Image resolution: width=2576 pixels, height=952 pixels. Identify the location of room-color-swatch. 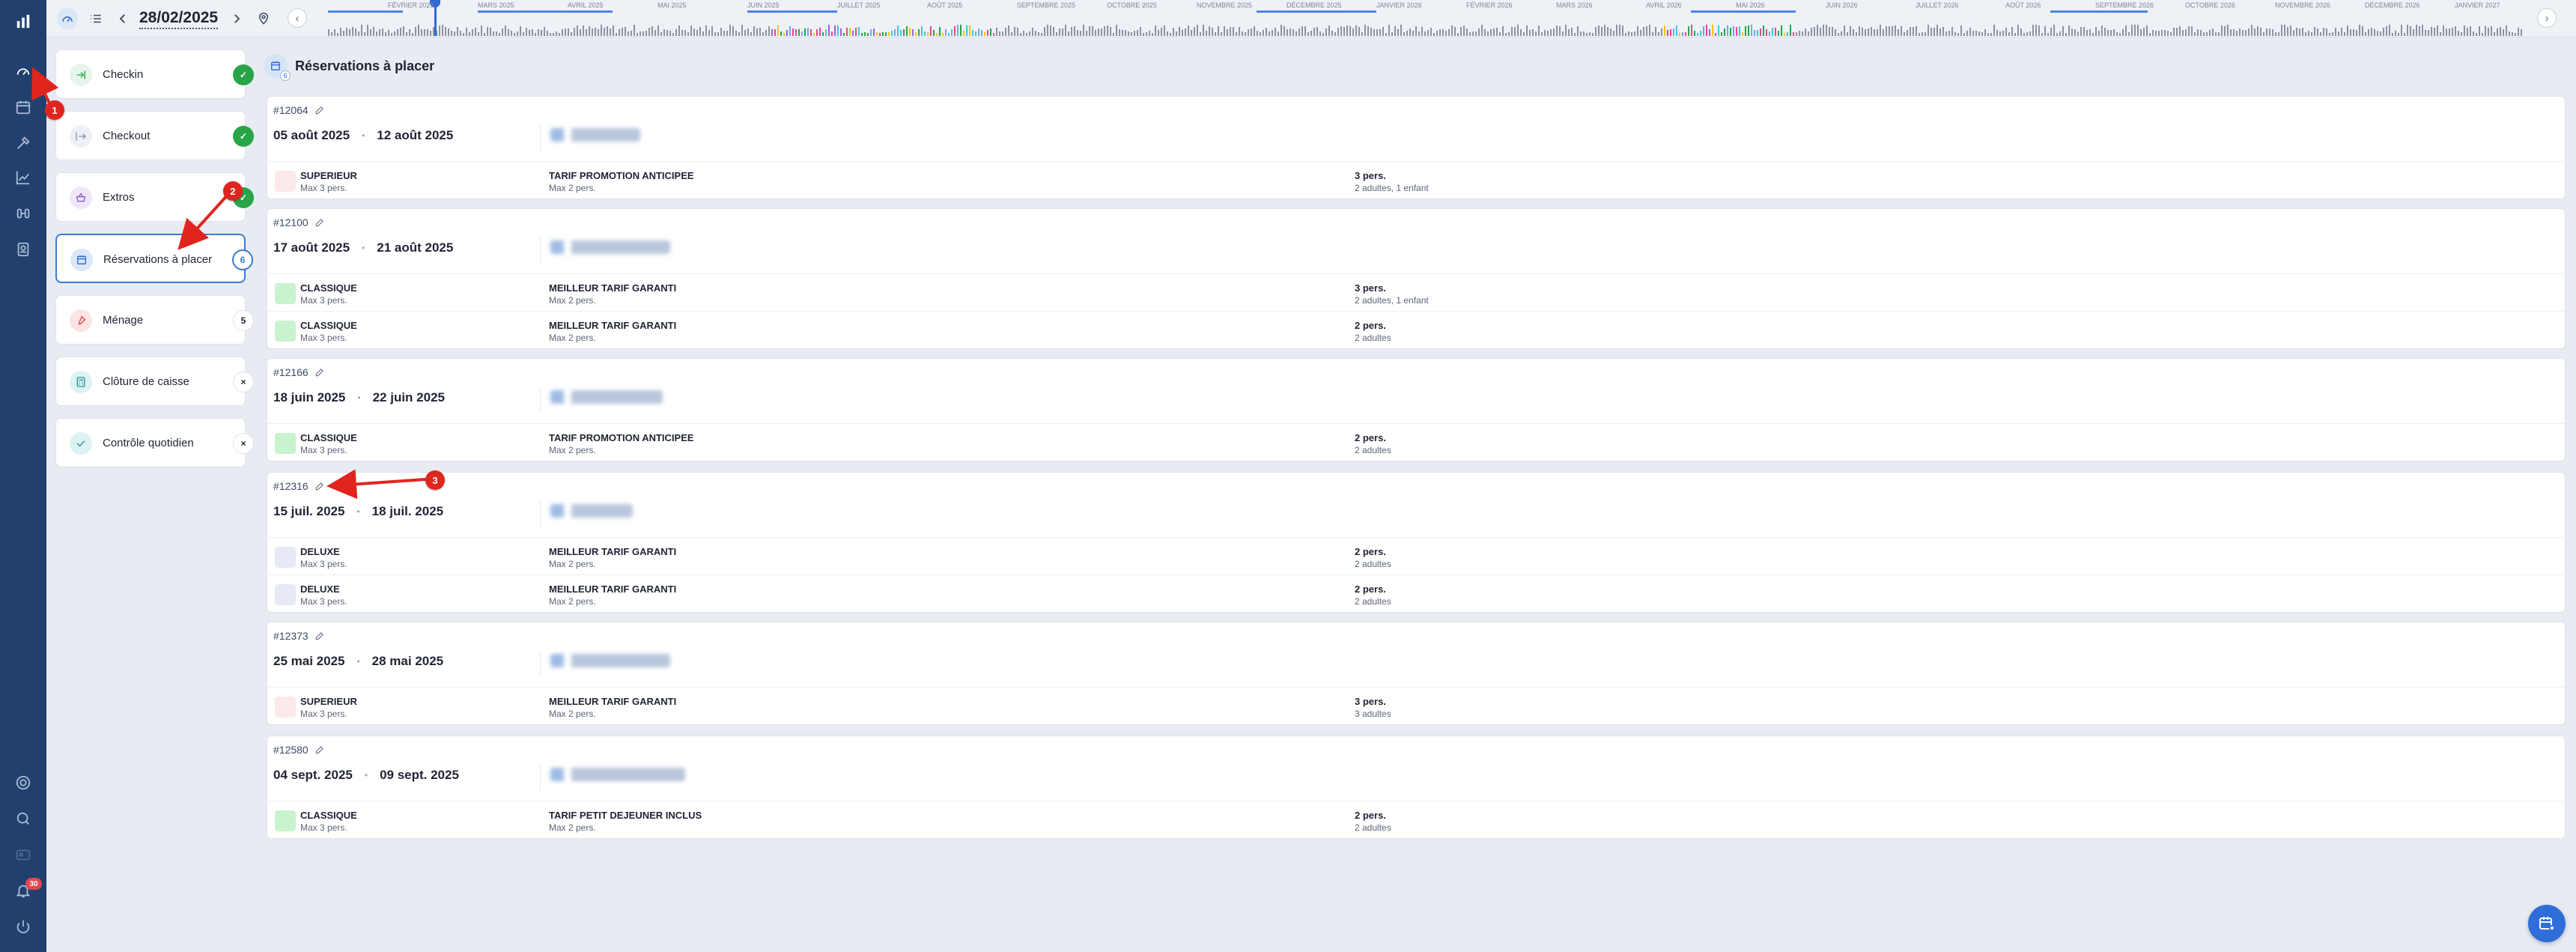
(285, 293).